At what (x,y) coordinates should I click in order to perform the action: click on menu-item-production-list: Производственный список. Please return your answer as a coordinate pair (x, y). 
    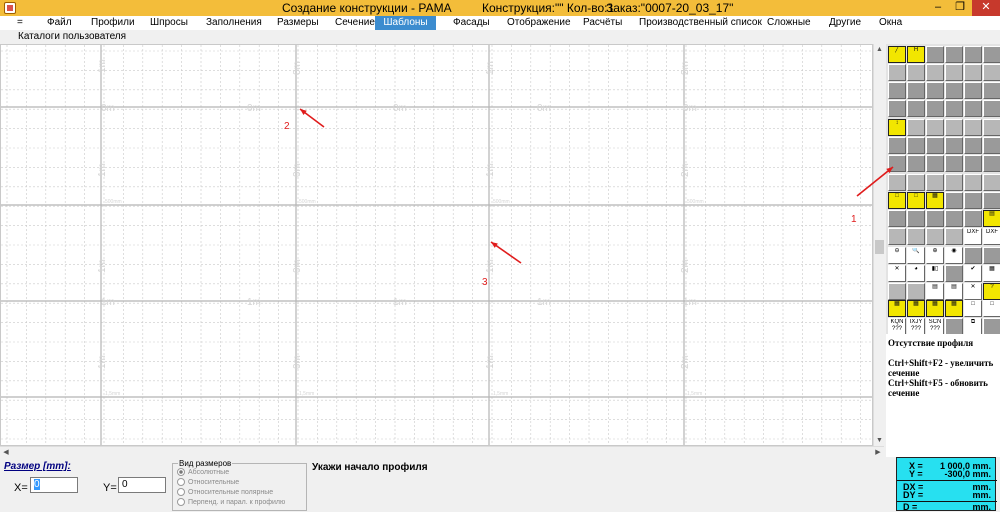
    Looking at the image, I should click on (700, 23).